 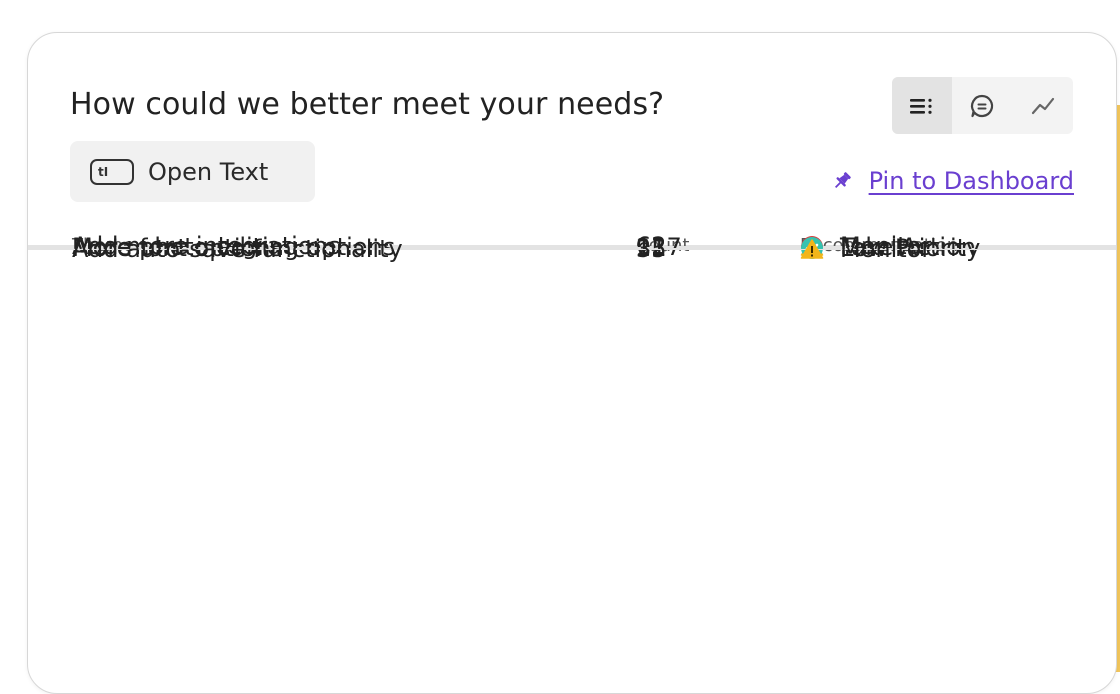 What do you see at coordinates (971, 181) in the screenshot?
I see `pin-to-dashboard-label: Pin to Dashboard` at bounding box center [971, 181].